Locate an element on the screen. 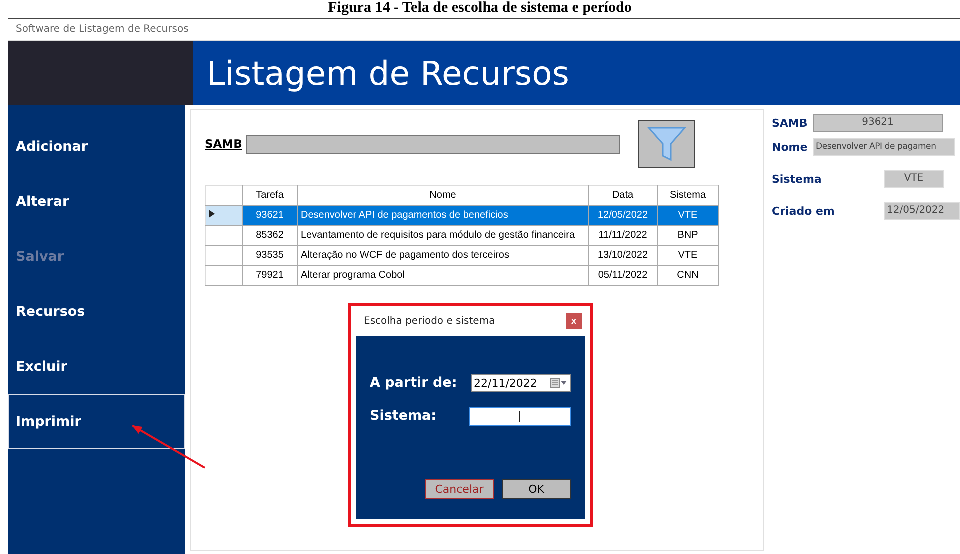  table-cell: 93621 is located at coordinates (270, 216).